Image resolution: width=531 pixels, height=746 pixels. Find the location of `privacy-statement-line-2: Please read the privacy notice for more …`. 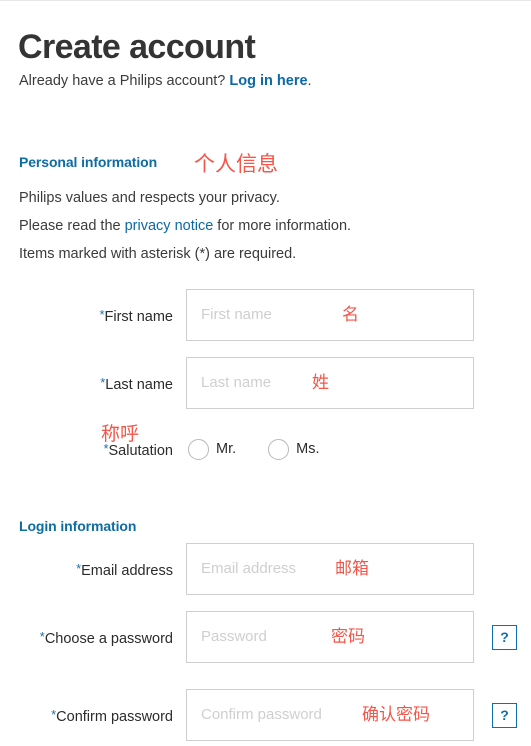

privacy-statement-line-2: Please read the privacy notice for more … is located at coordinates (185, 226).